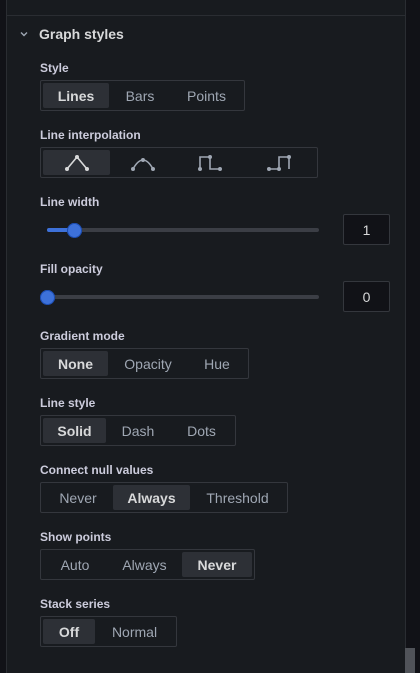  Describe the element at coordinates (78, 497) in the screenshot. I see `connect-null-option-never: Never` at that location.